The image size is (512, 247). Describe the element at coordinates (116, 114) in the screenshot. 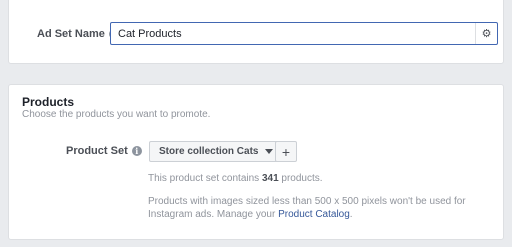

I see `products-subtitle: Choose the products you want to promote.` at that location.